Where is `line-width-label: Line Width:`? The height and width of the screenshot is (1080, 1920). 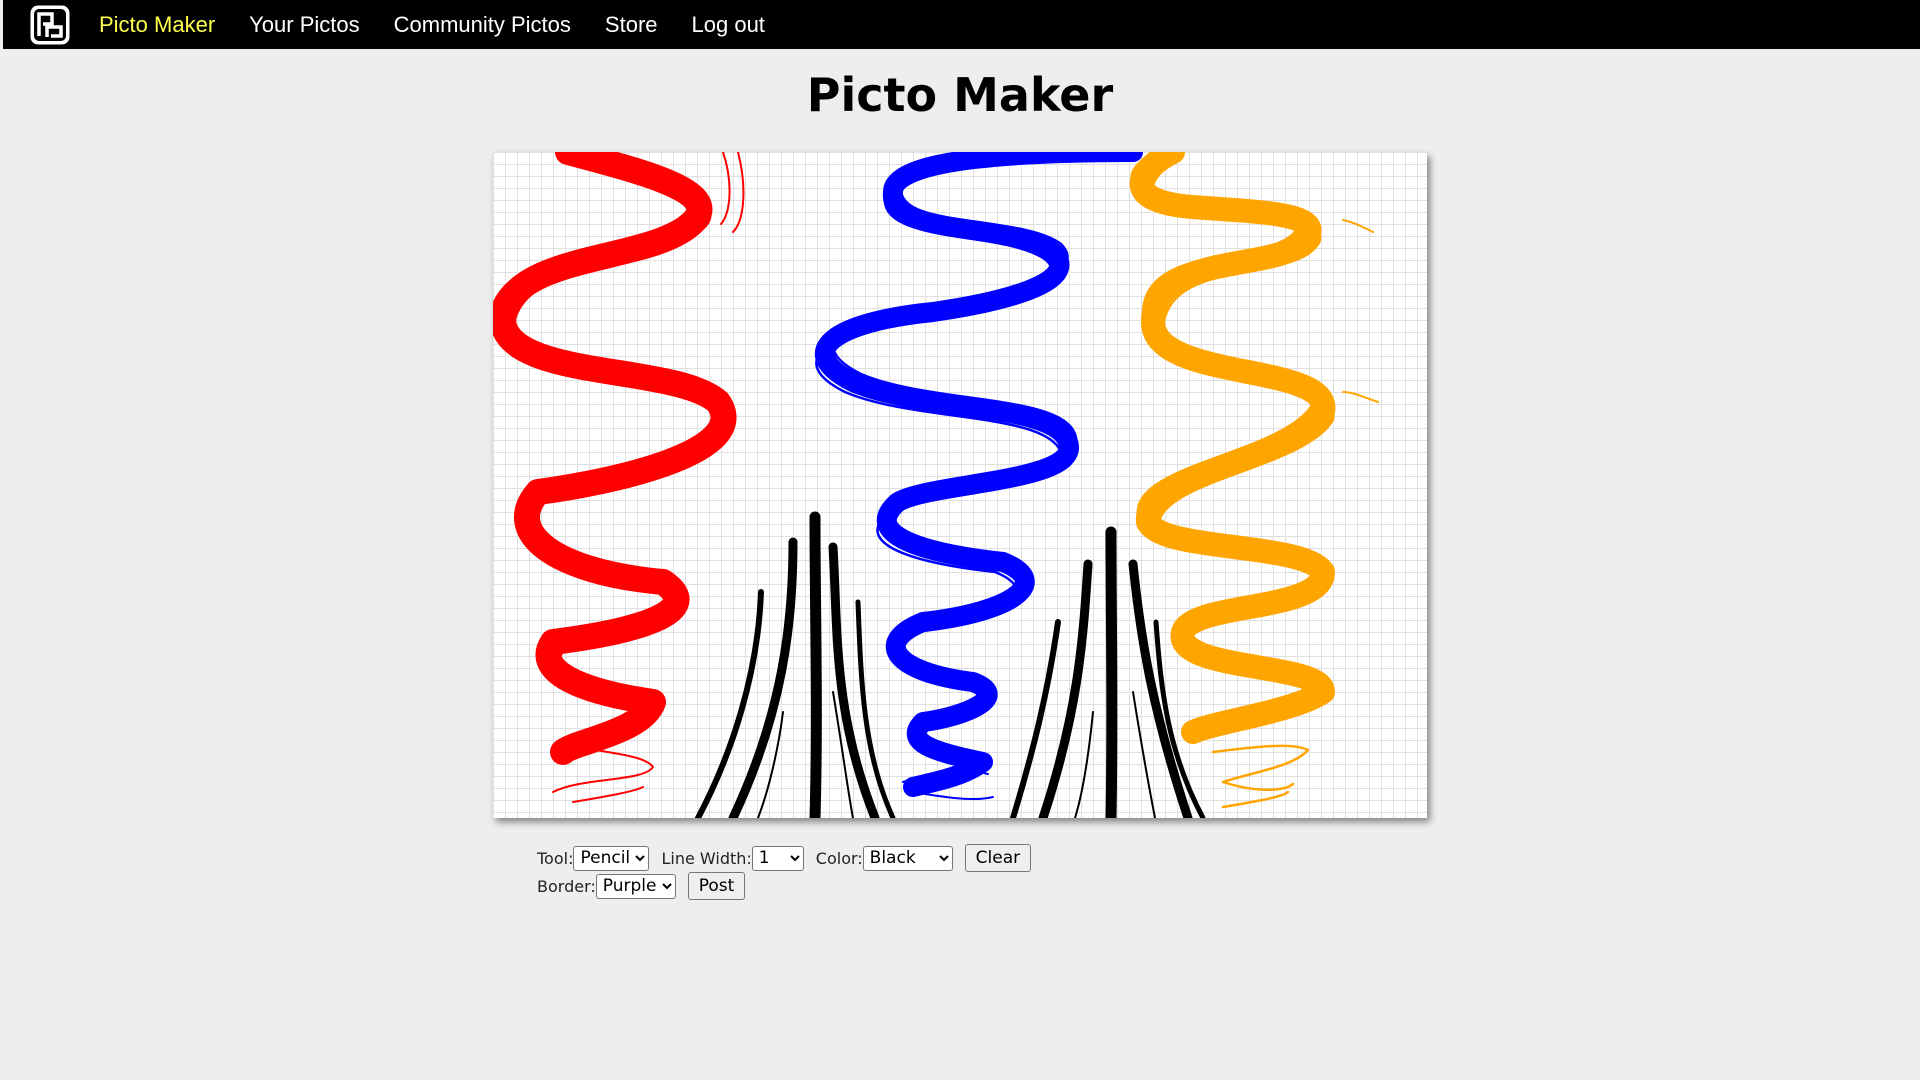
line-width-label: Line Width: is located at coordinates (706, 858).